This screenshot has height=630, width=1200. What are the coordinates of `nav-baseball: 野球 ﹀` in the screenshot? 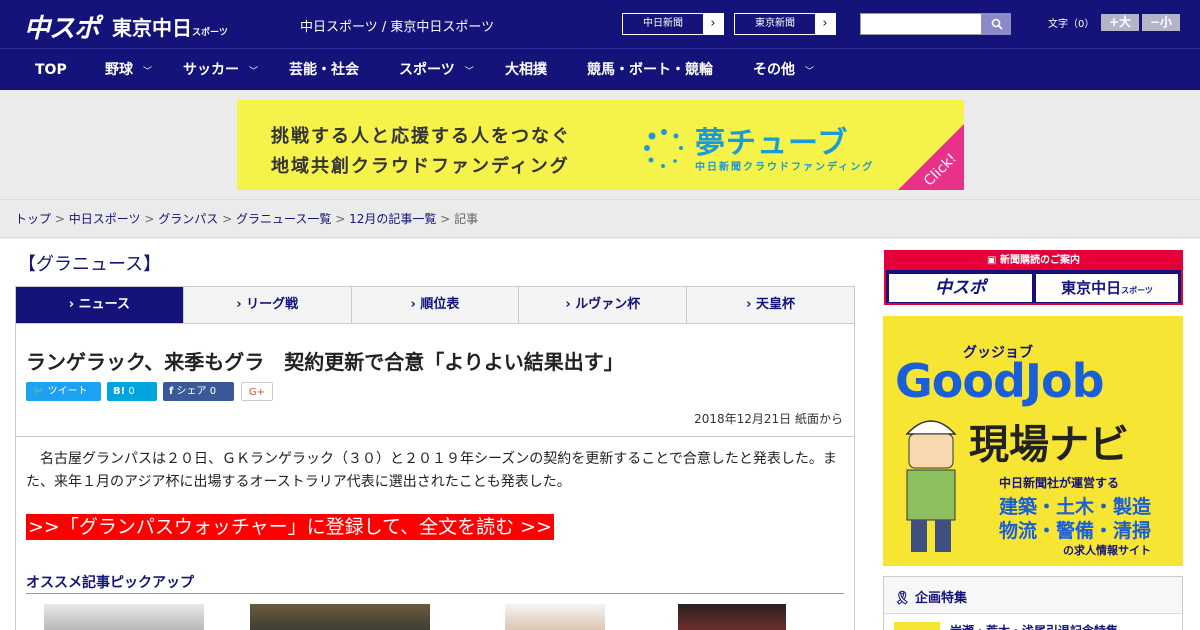 It's located at (128, 70).